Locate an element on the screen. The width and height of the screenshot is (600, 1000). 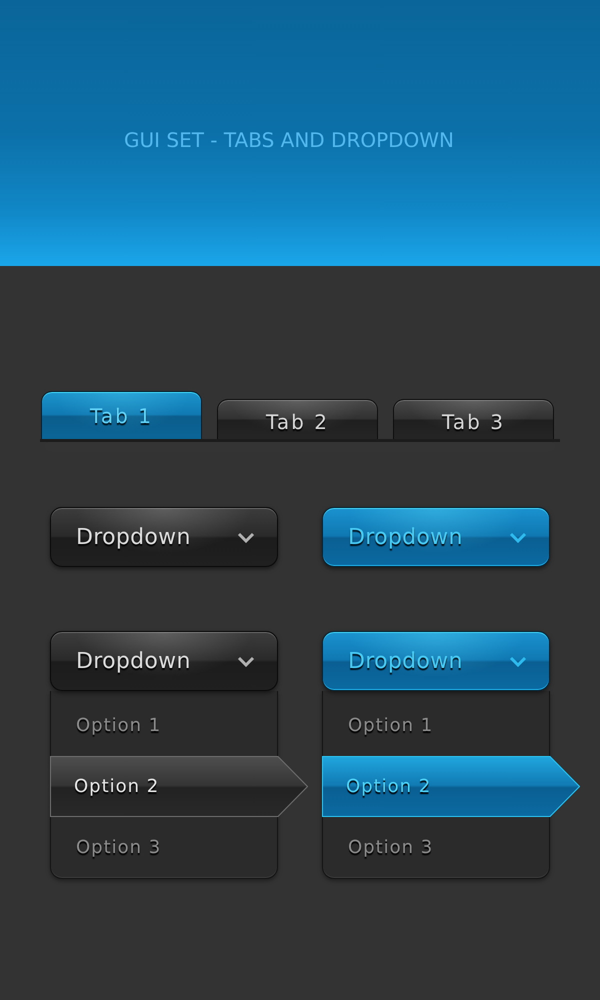
tab: Tab 1 is located at coordinates (121, 415).